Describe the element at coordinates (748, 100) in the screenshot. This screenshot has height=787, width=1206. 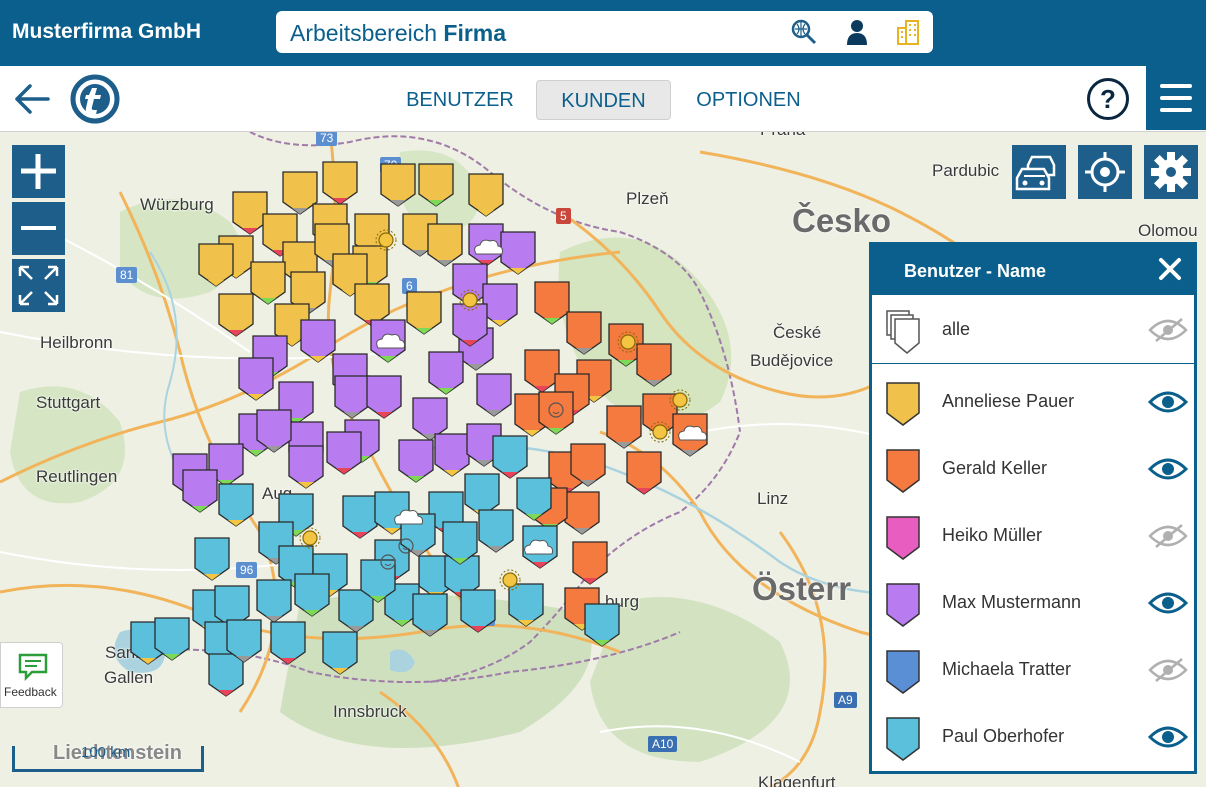
I see `tab-optionen: OPTIONEN` at that location.